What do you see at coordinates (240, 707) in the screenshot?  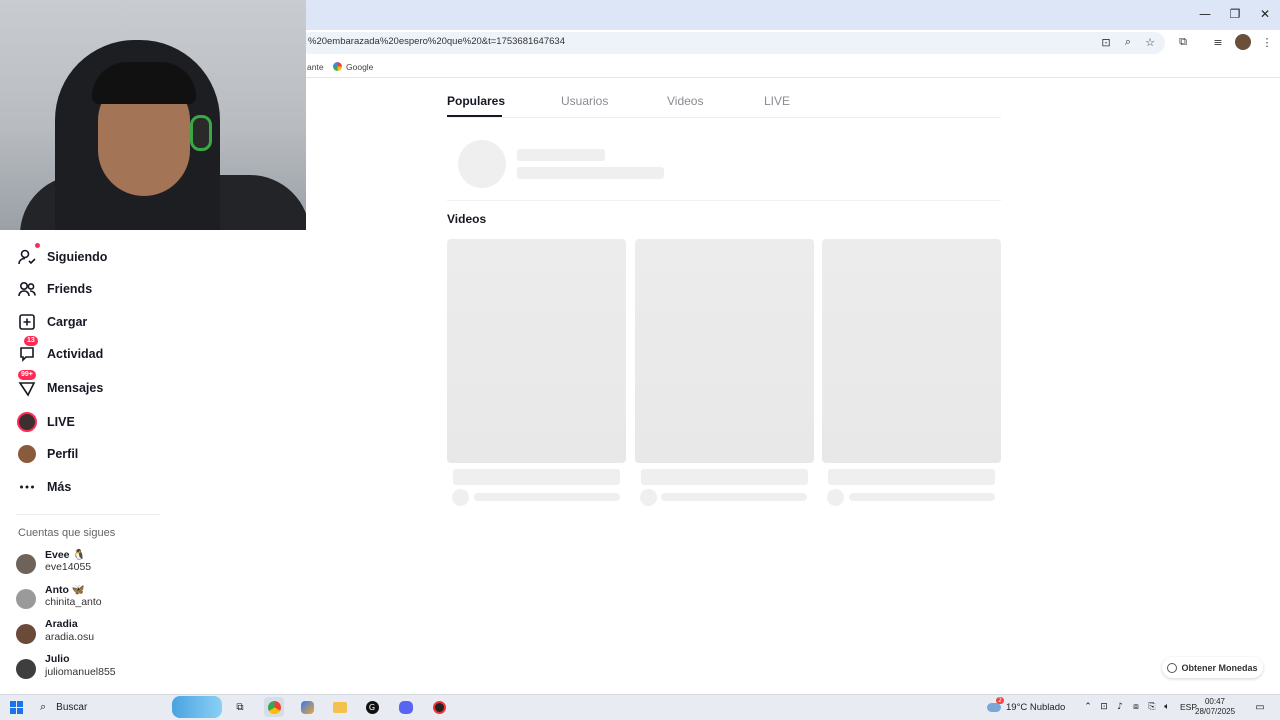 I see `task-view-icon: ⧉` at bounding box center [240, 707].